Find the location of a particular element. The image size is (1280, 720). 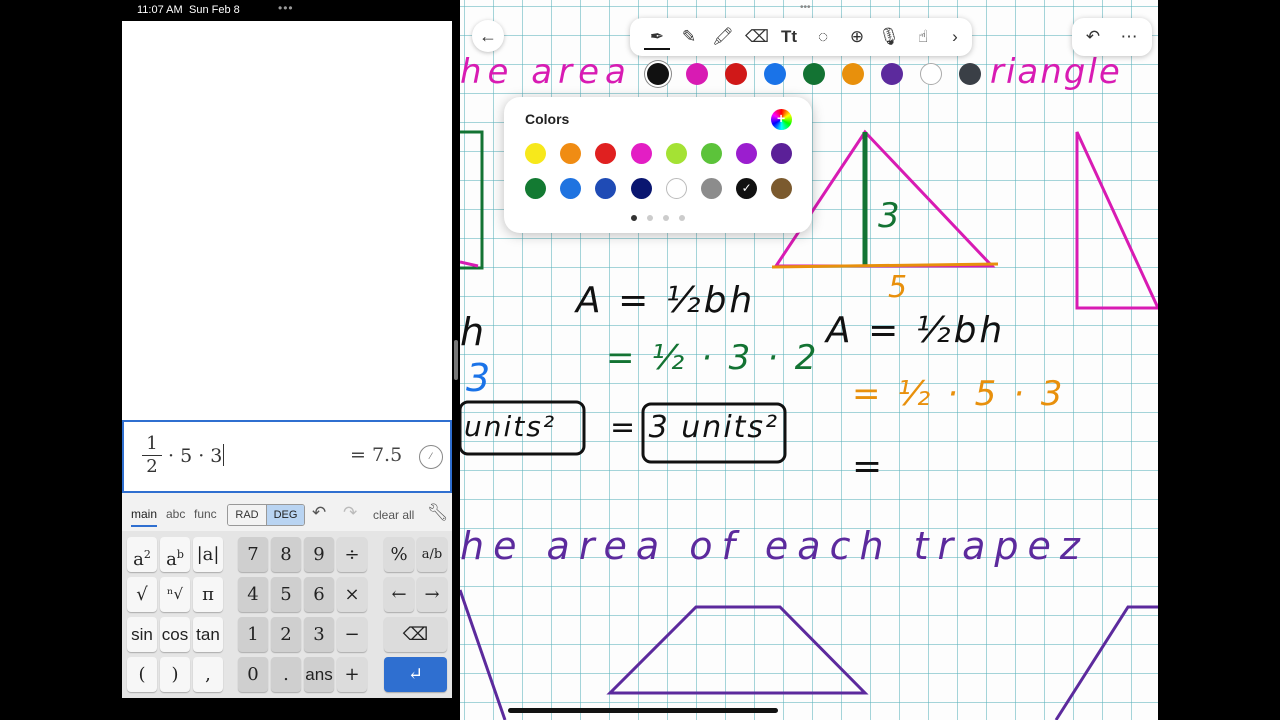

key-fraction: a/b is located at coordinates (432, 554).